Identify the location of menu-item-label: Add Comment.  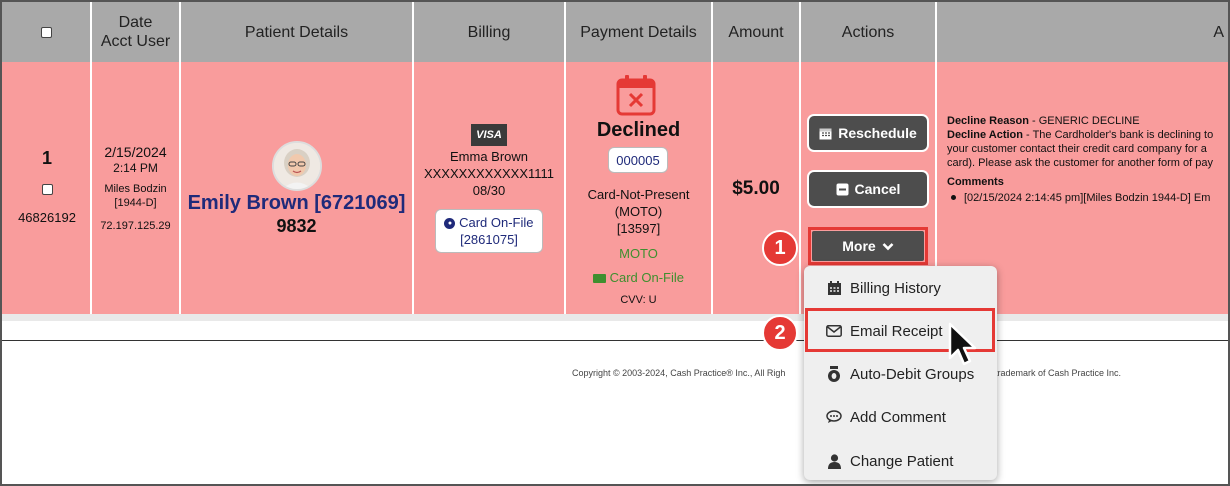
(898, 417).